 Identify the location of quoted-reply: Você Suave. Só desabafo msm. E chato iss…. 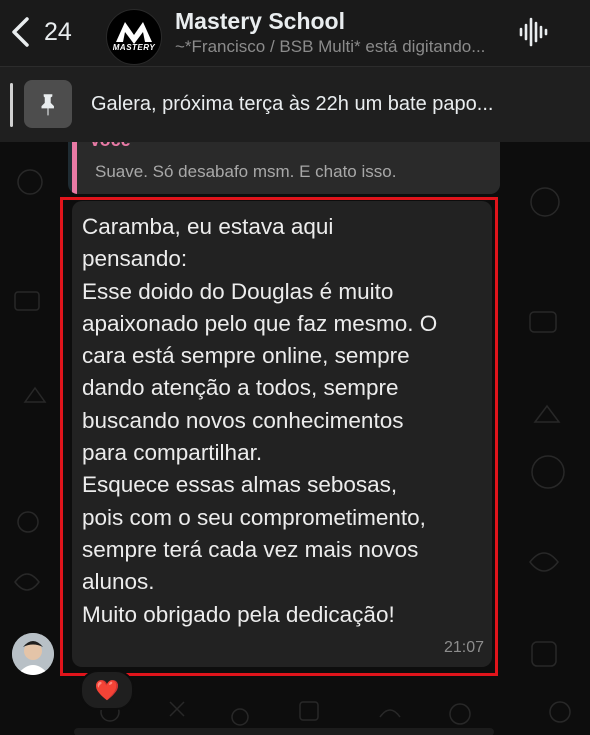
(286, 168).